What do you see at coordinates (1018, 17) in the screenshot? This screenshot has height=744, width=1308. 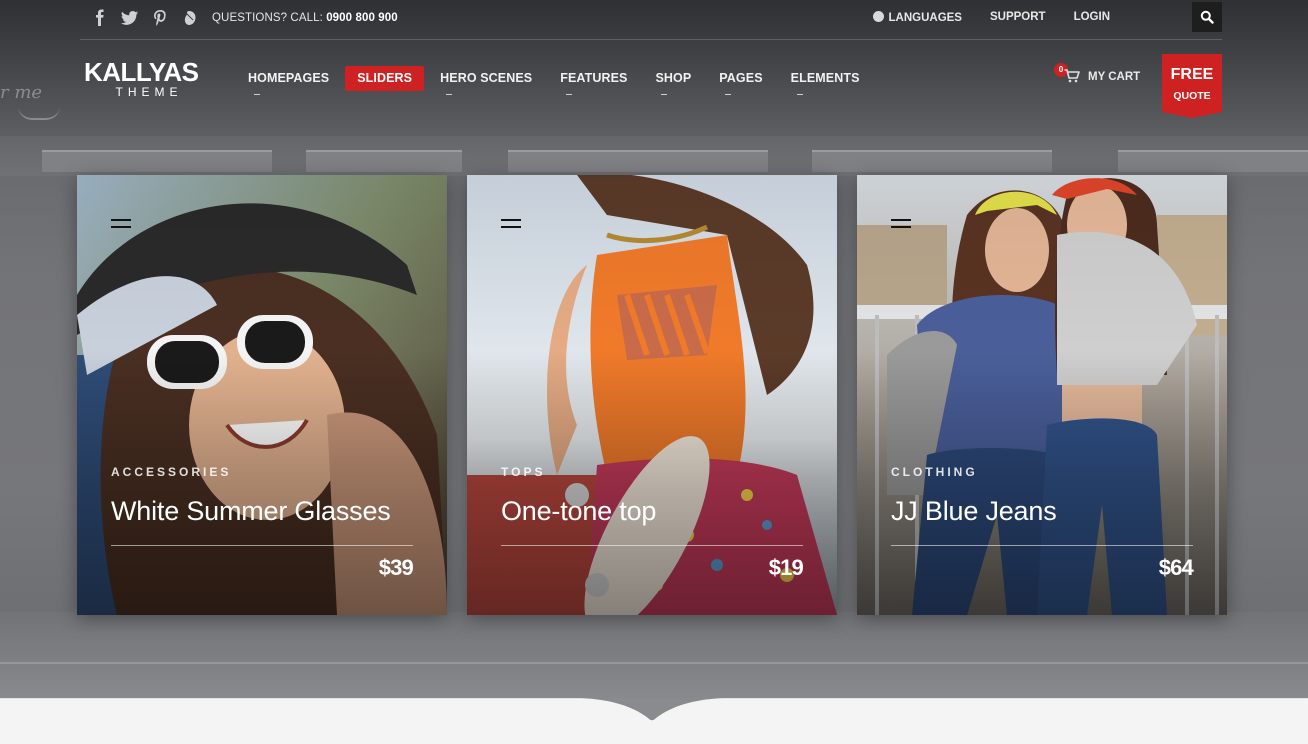 I see `support-link: SUPPORT` at bounding box center [1018, 17].